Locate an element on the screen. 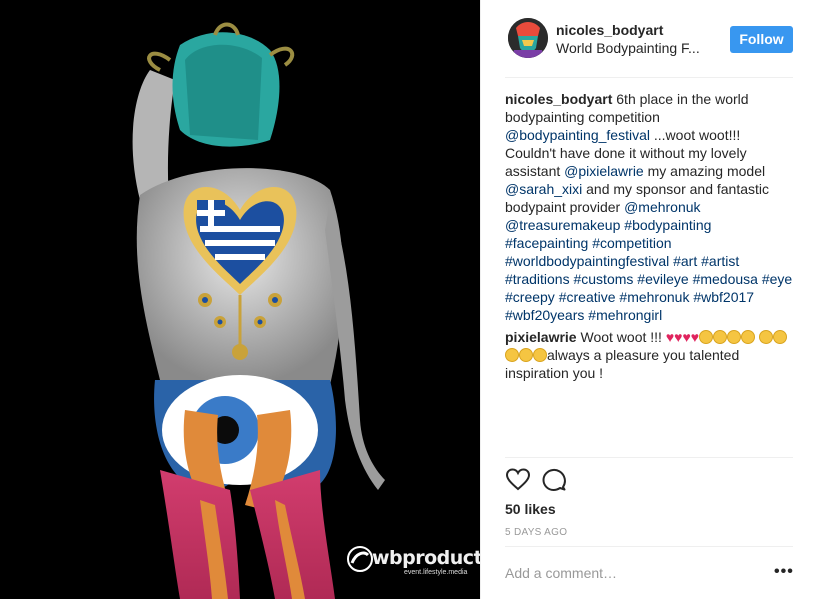 The image size is (814, 599). add-comment-input is located at coordinates (630, 573).